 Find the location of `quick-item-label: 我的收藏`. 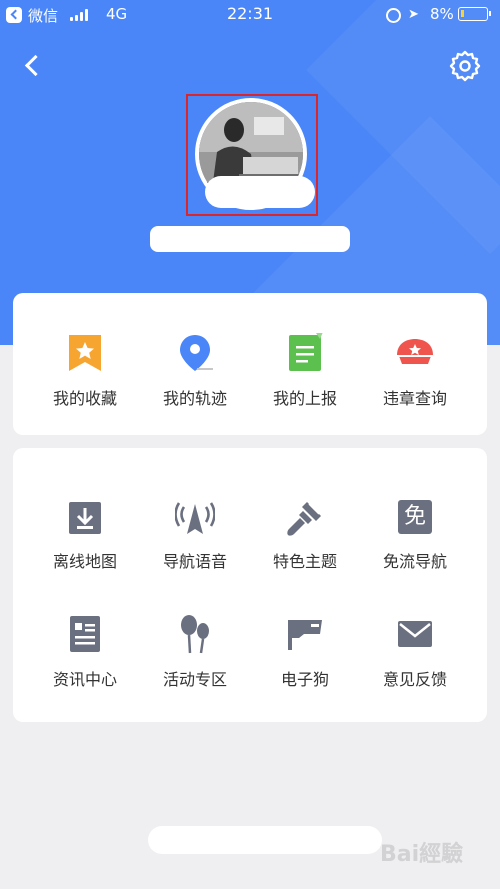

quick-item-label: 我的收藏 is located at coordinates (84, 398).